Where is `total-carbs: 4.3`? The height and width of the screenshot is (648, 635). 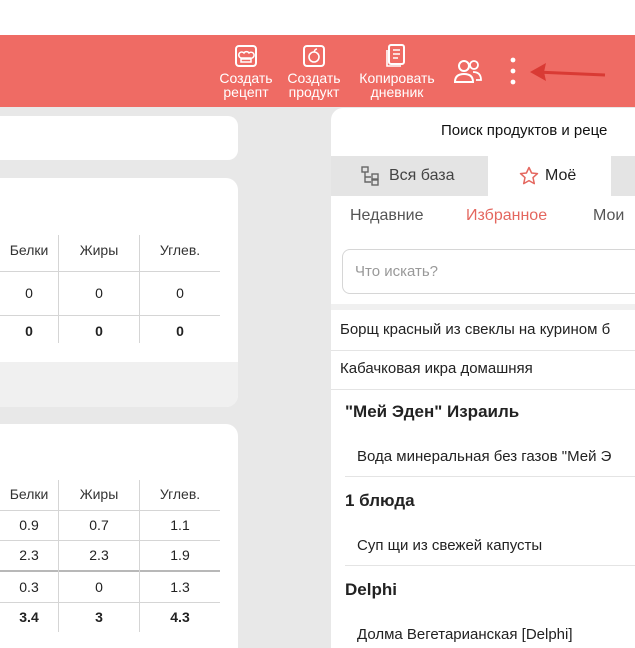 total-carbs: 4.3 is located at coordinates (180, 617).